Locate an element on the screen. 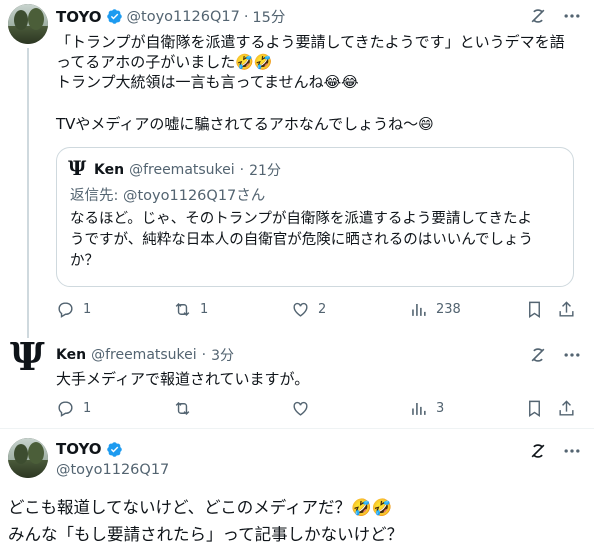  author-handle: @freematsukei is located at coordinates (144, 355).